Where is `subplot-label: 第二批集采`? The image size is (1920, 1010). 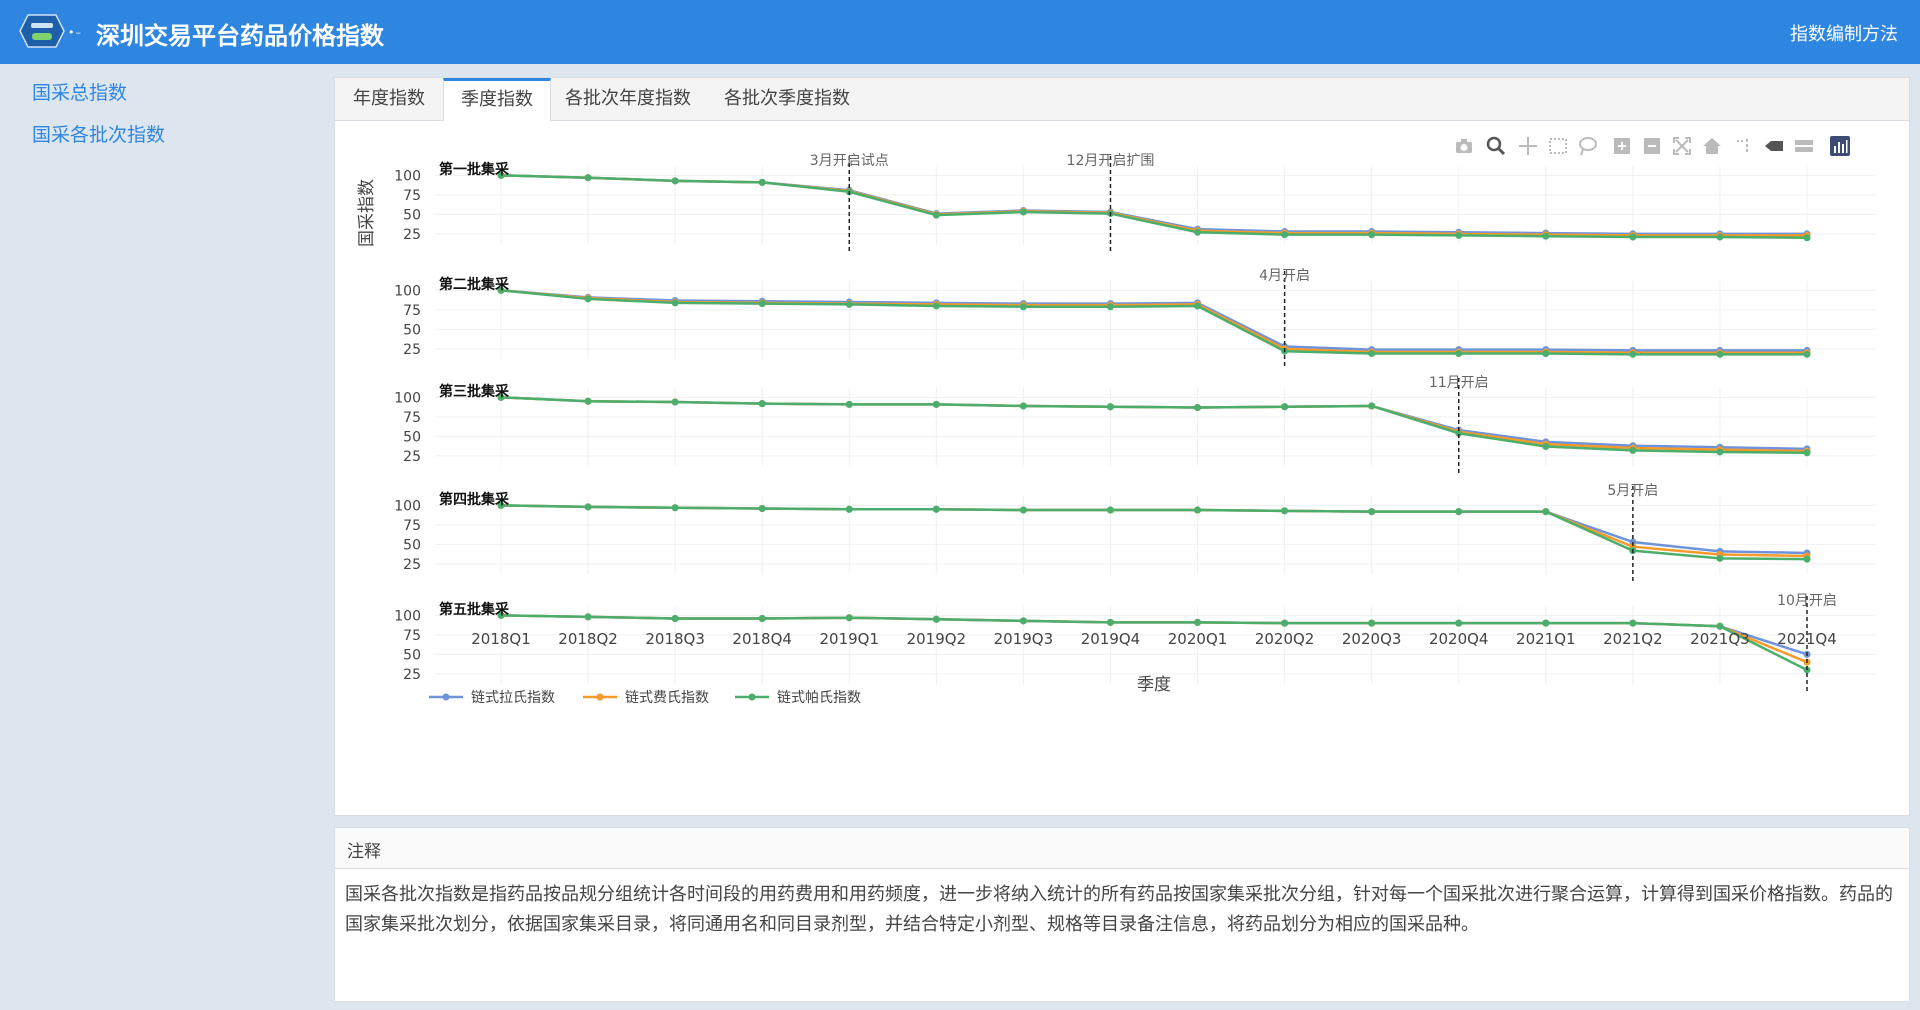 subplot-label: 第二批集采 is located at coordinates (474, 284).